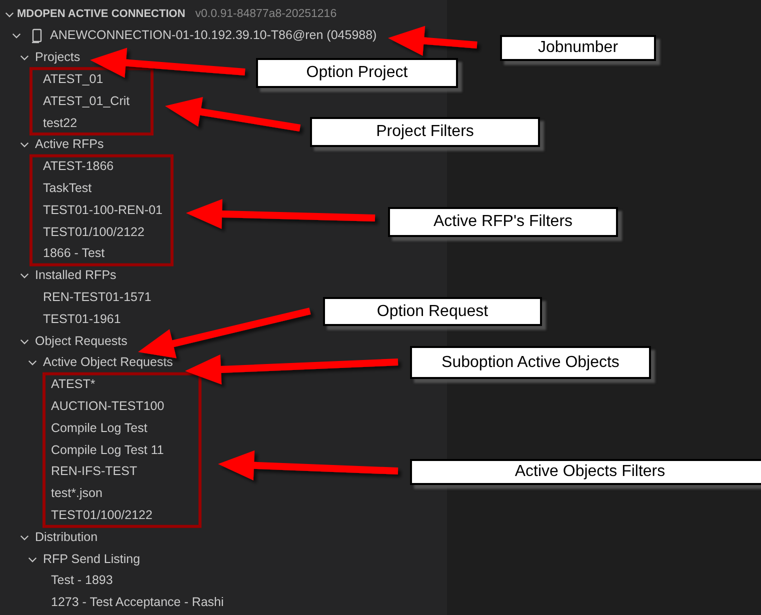 Image resolution: width=761 pixels, height=615 pixels. What do you see at coordinates (585, 472) in the screenshot?
I see `callout-label: Active Objects Filters` at bounding box center [585, 472].